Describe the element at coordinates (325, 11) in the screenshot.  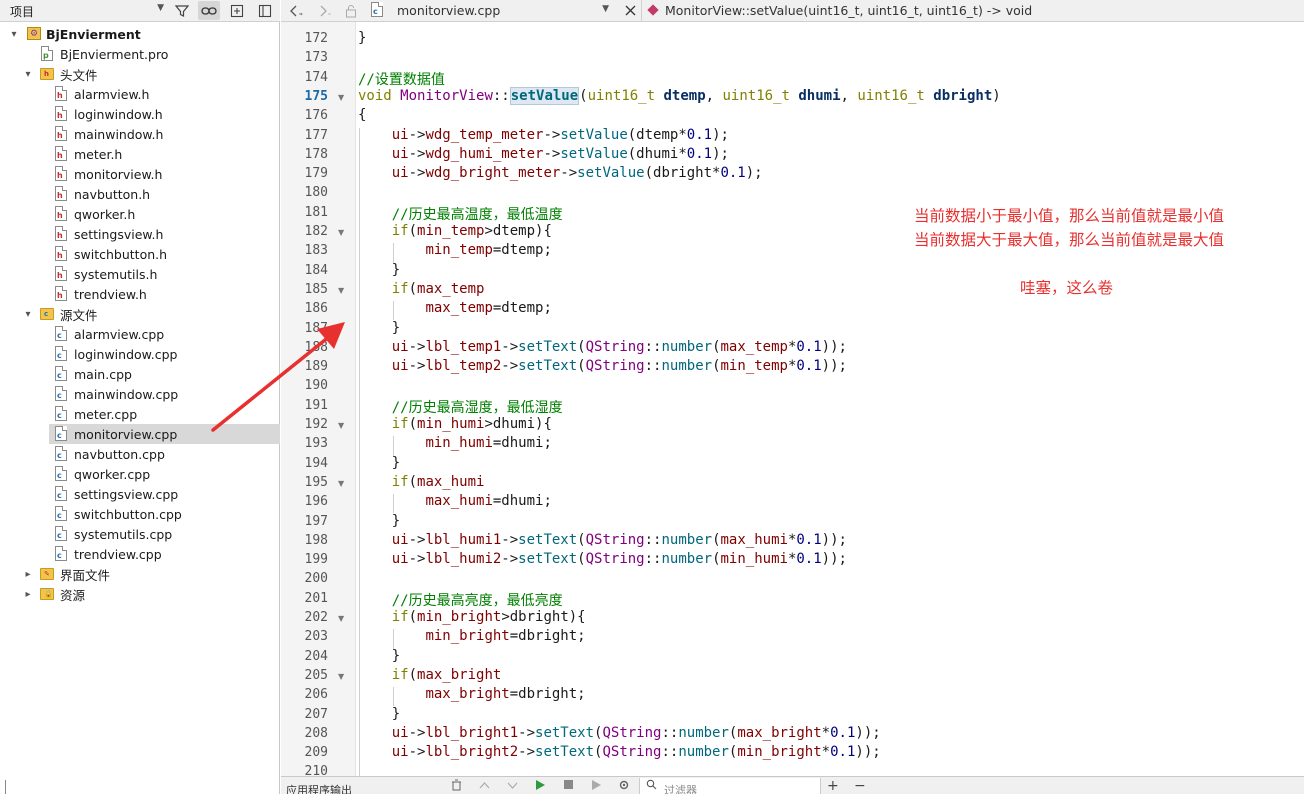
I see `forward-arrow-icon` at that location.